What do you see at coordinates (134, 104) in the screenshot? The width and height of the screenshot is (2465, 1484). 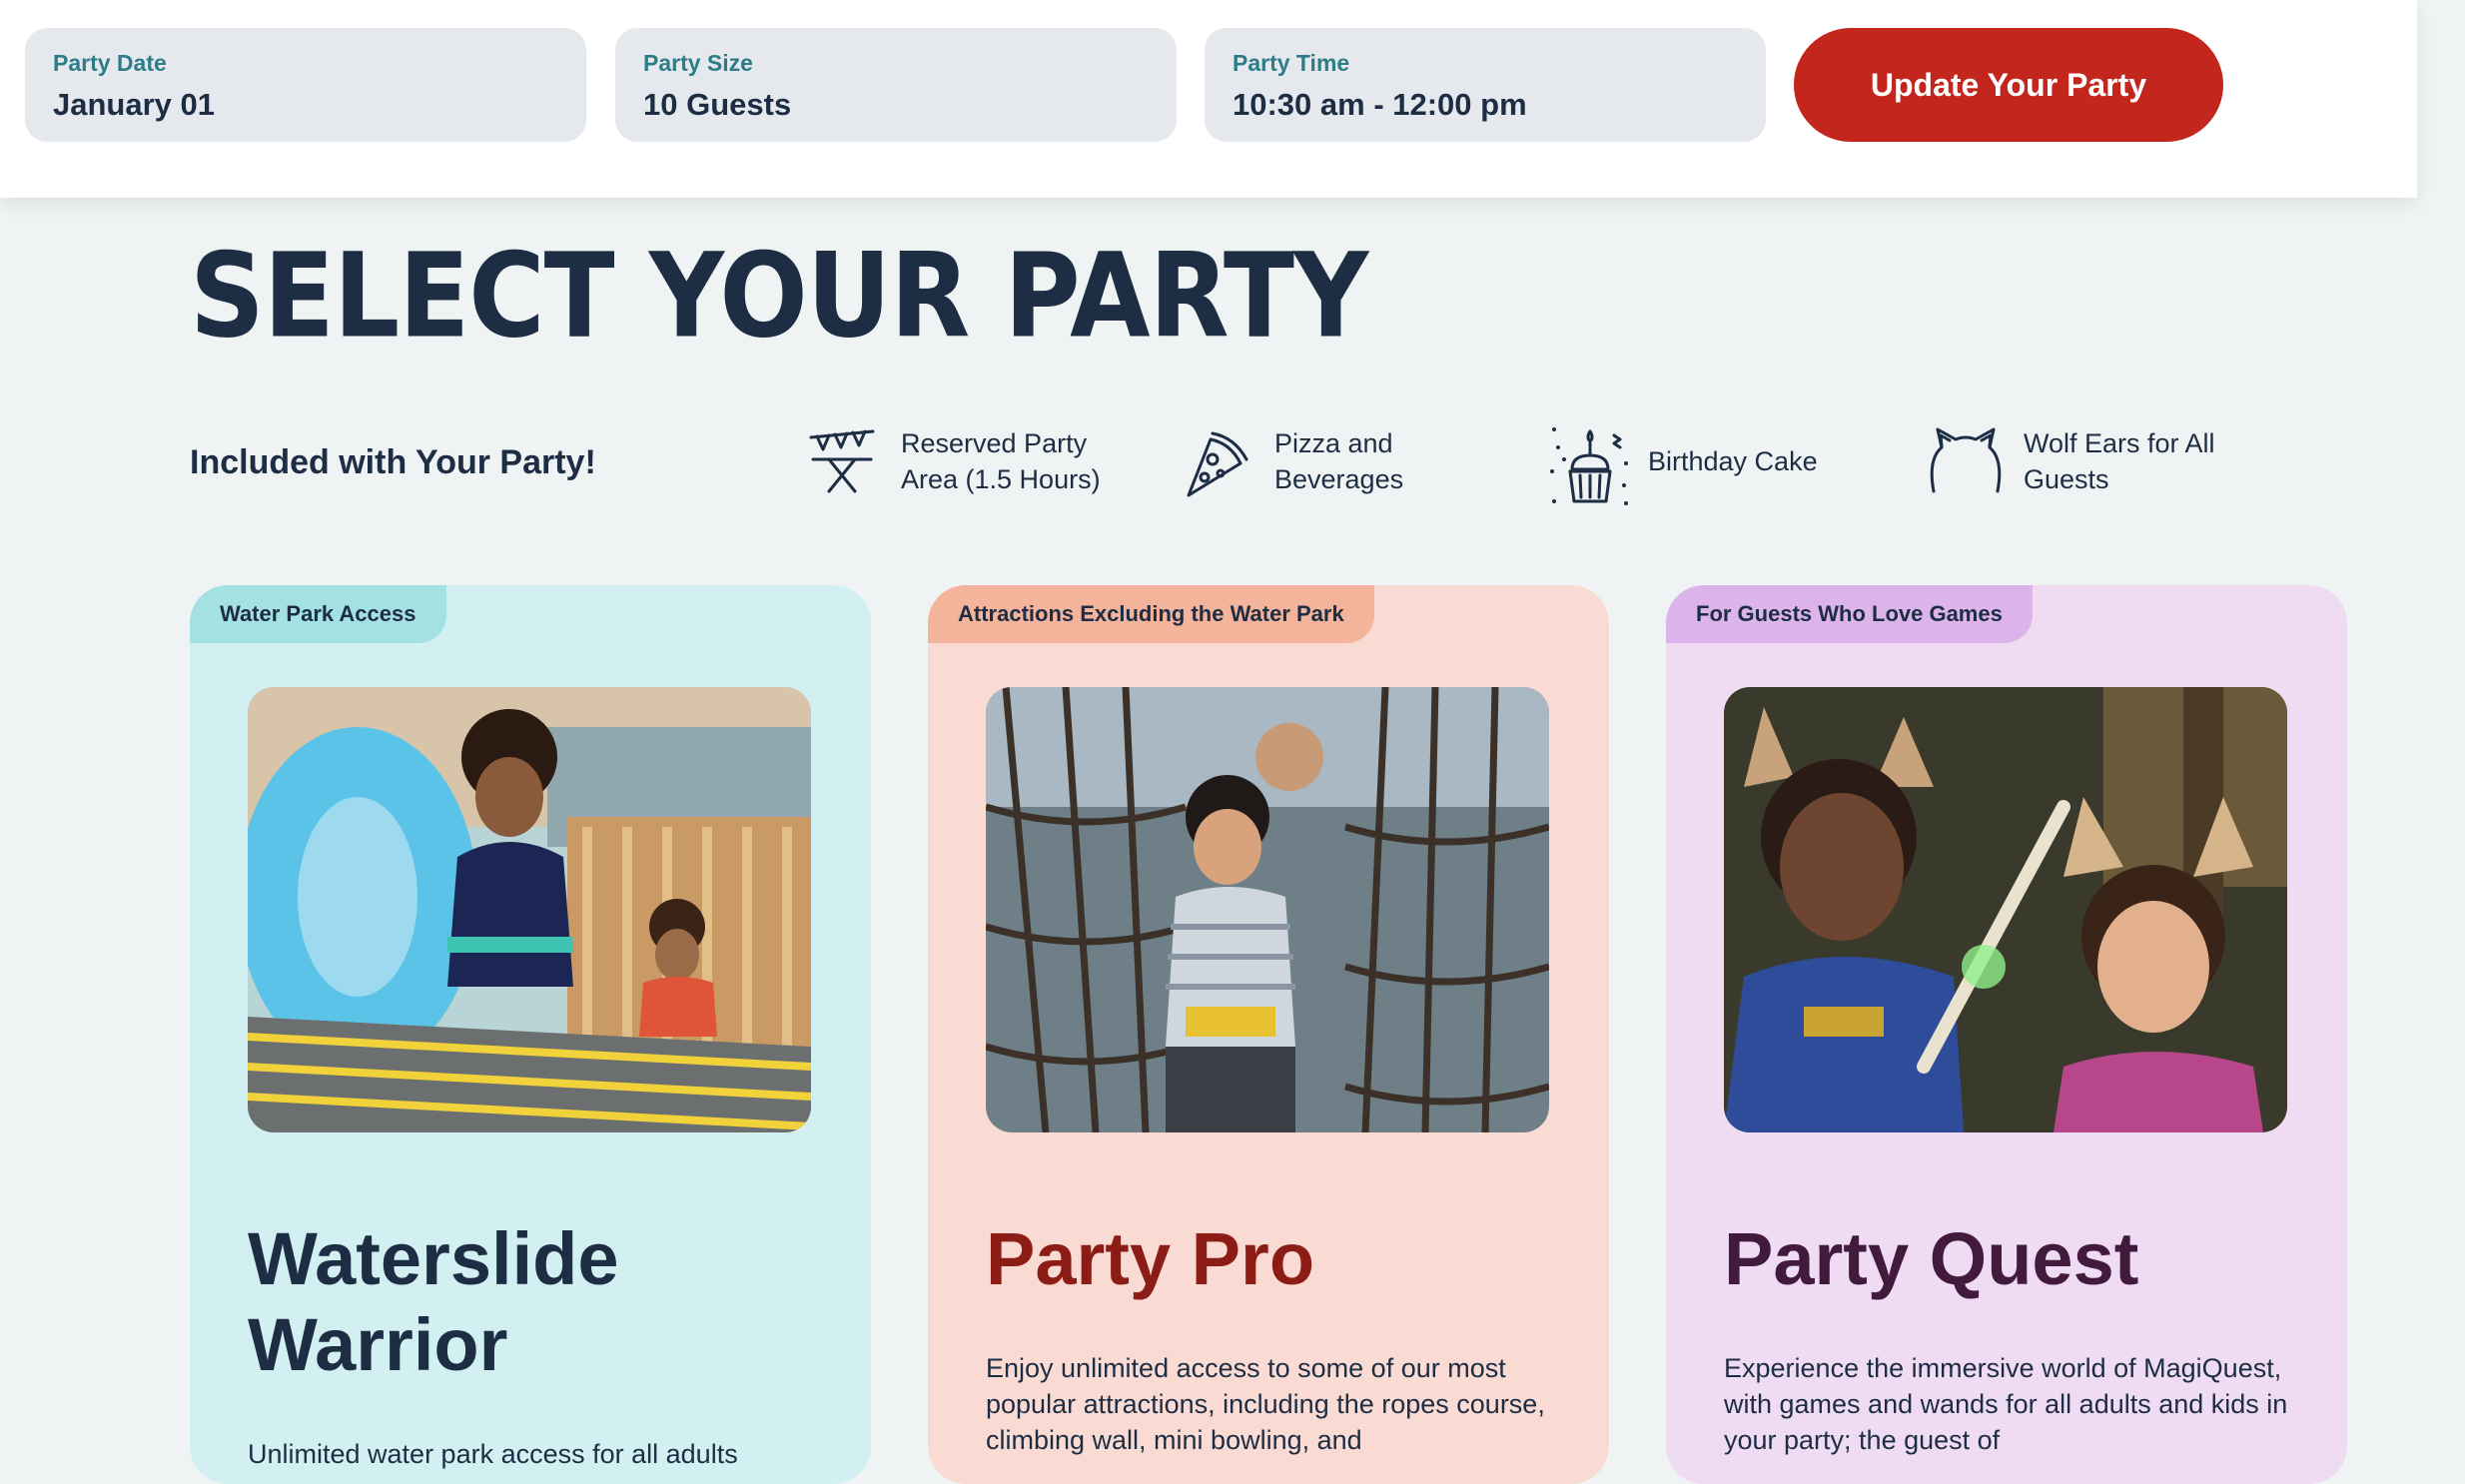 I see `party-date-value: January 01` at bounding box center [134, 104].